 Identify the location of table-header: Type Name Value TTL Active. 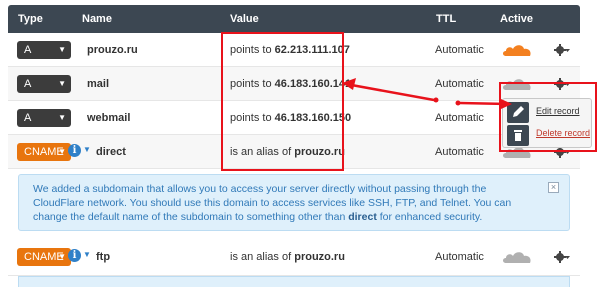
(294, 19).